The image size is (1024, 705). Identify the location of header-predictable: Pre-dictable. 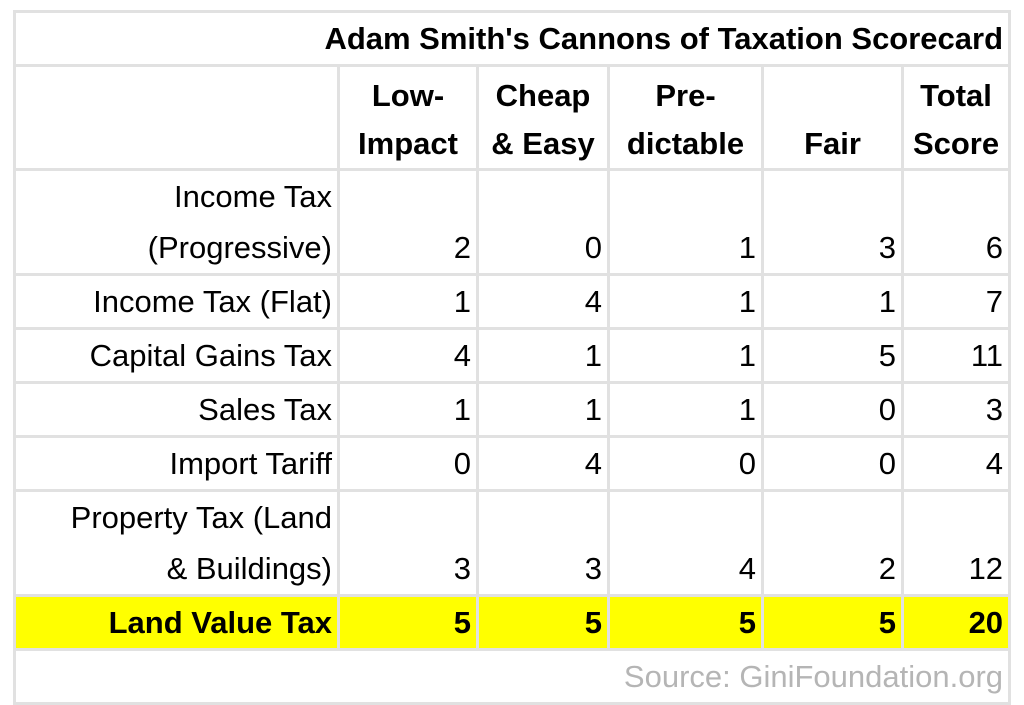
(685, 117).